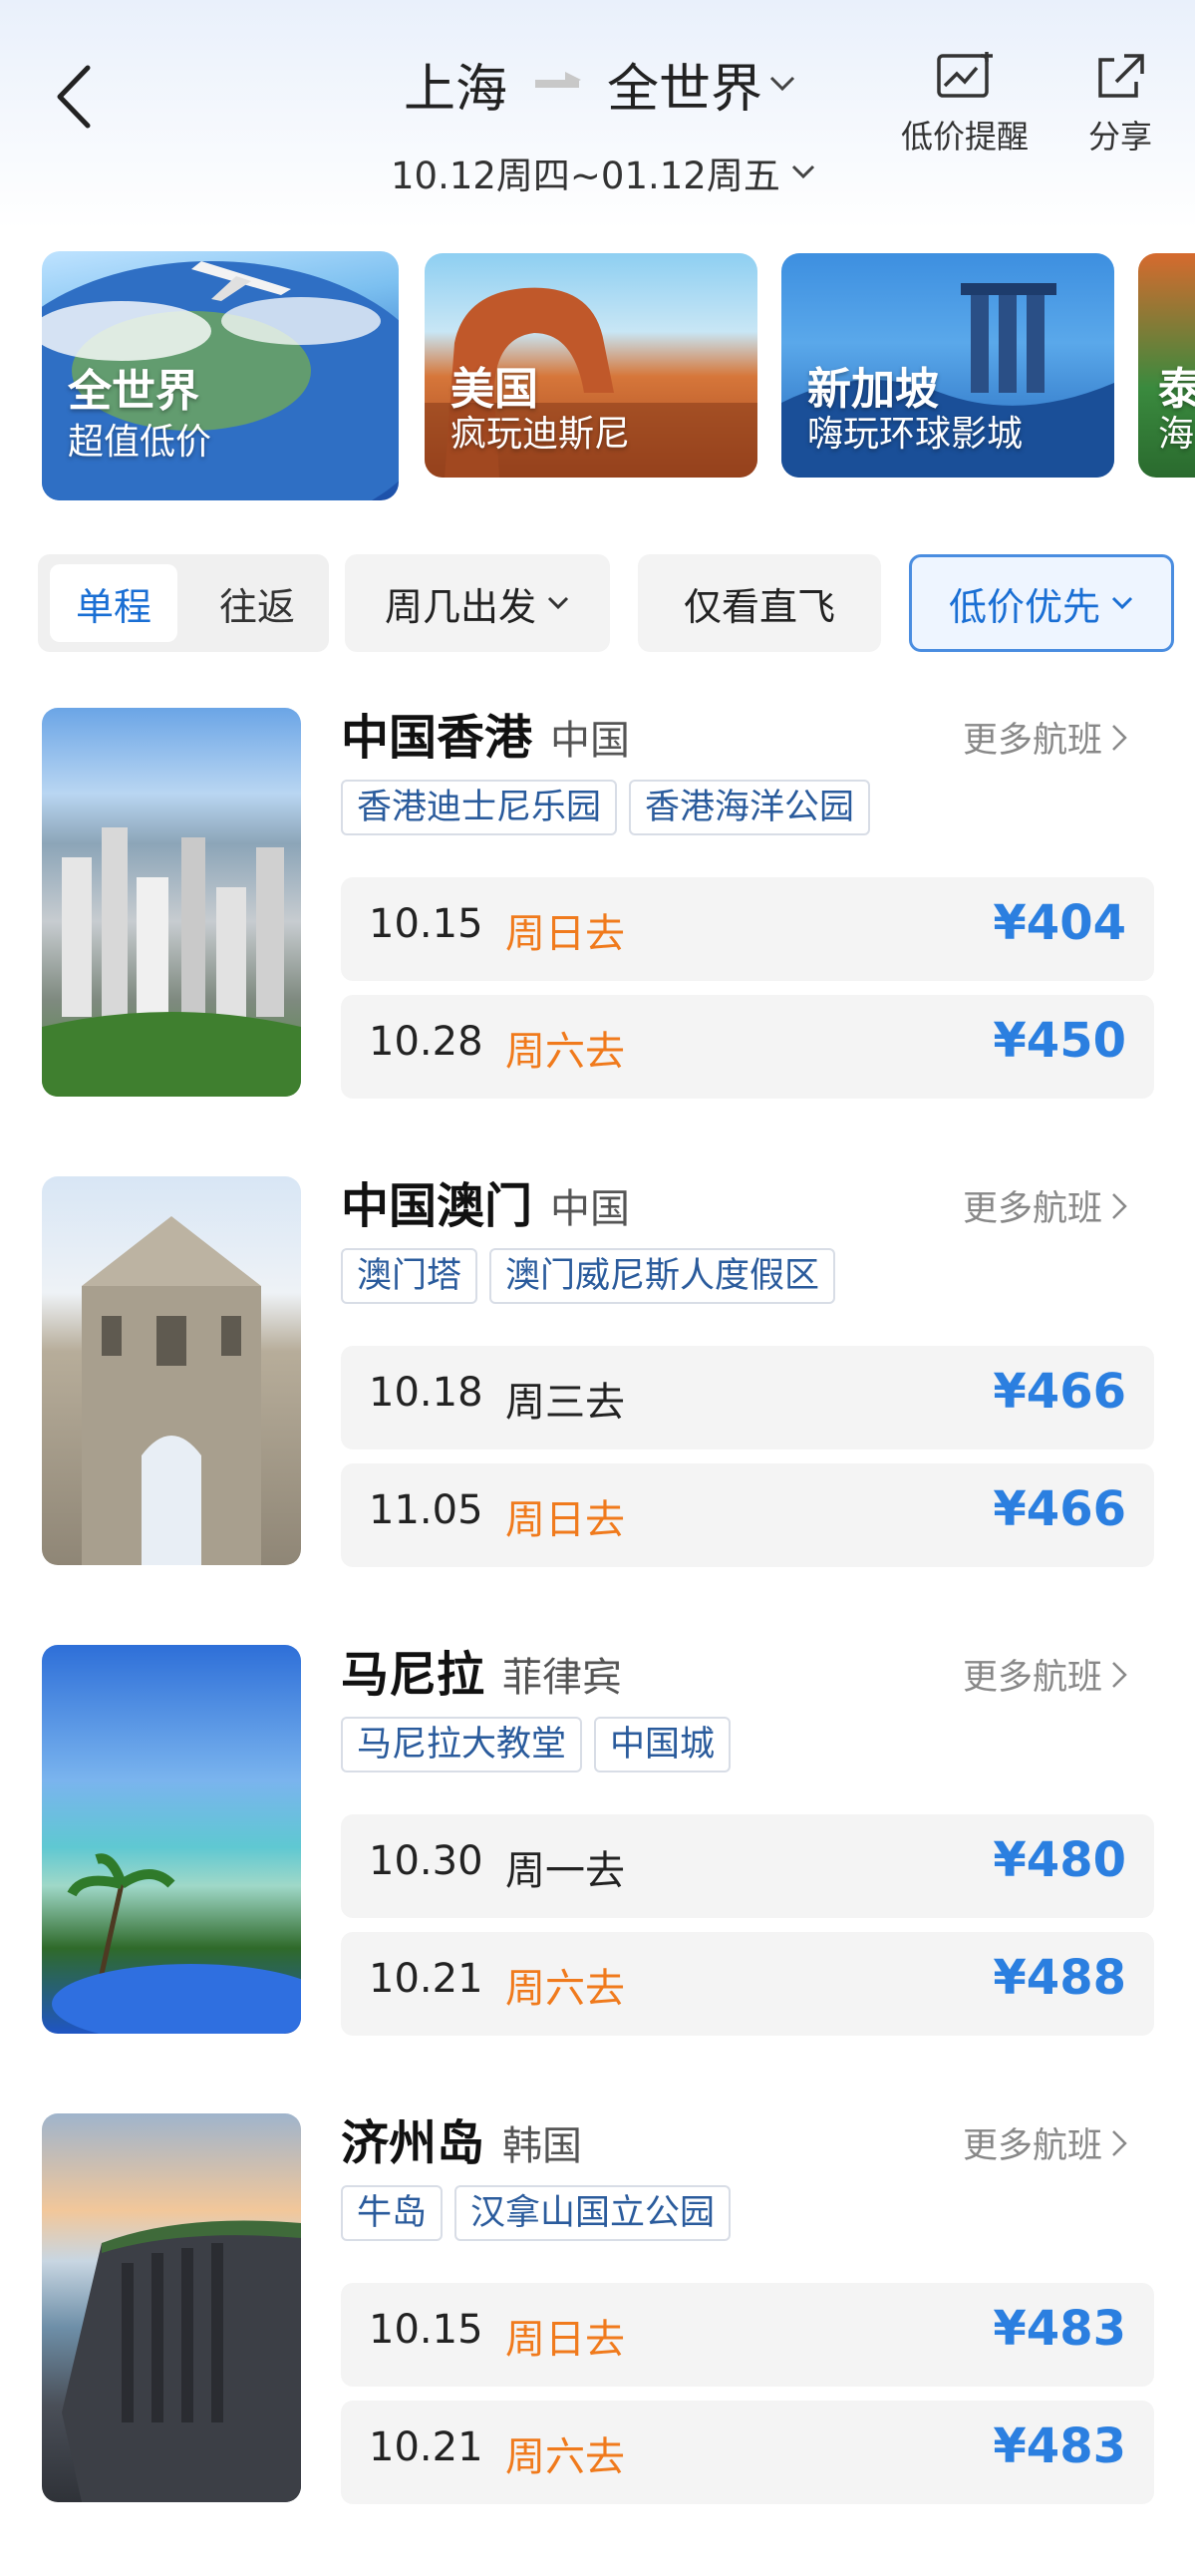 This screenshot has height=2576, width=1195. I want to click on date-range-selector: 10.12周四~01.12周五, so click(603, 172).